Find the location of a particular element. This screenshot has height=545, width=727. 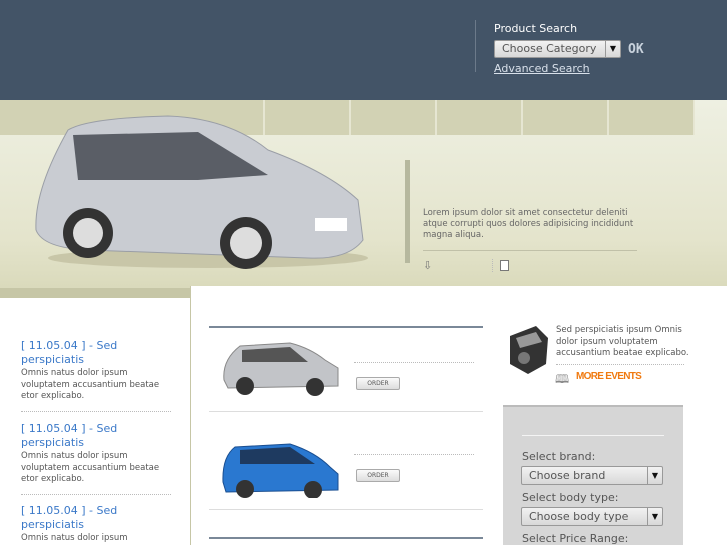

category-select-value: Choose Category is located at coordinates (549, 48).